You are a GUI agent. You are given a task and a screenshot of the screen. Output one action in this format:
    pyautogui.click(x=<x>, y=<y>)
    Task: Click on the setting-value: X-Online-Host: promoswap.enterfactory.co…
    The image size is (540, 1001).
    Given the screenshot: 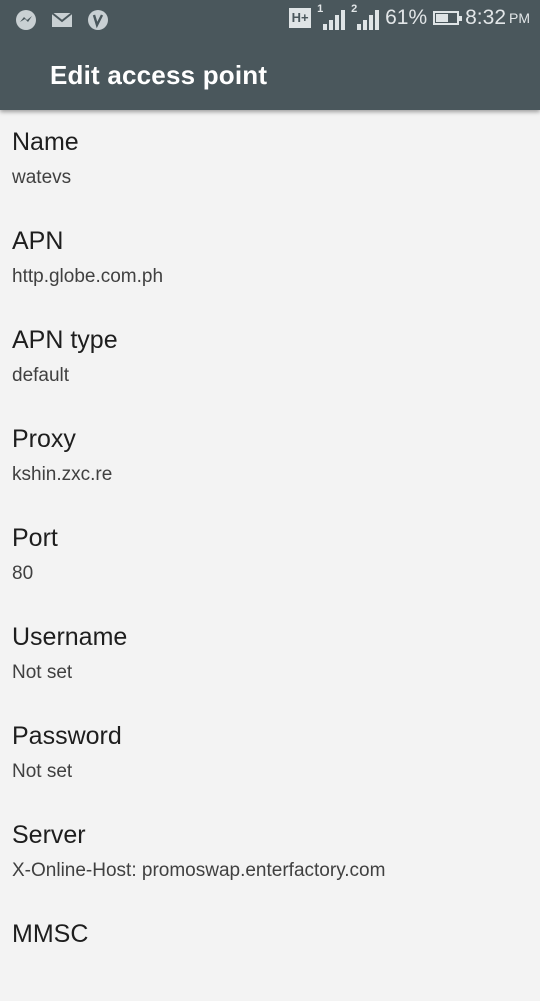 What is the action you would take?
    pyautogui.click(x=199, y=870)
    